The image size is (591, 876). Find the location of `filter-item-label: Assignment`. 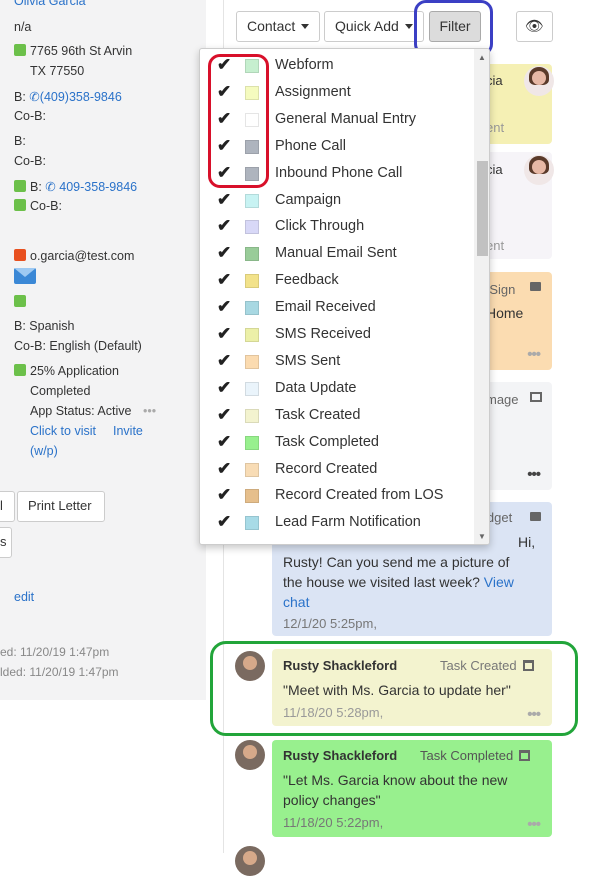

filter-item-label: Assignment is located at coordinates (313, 91).